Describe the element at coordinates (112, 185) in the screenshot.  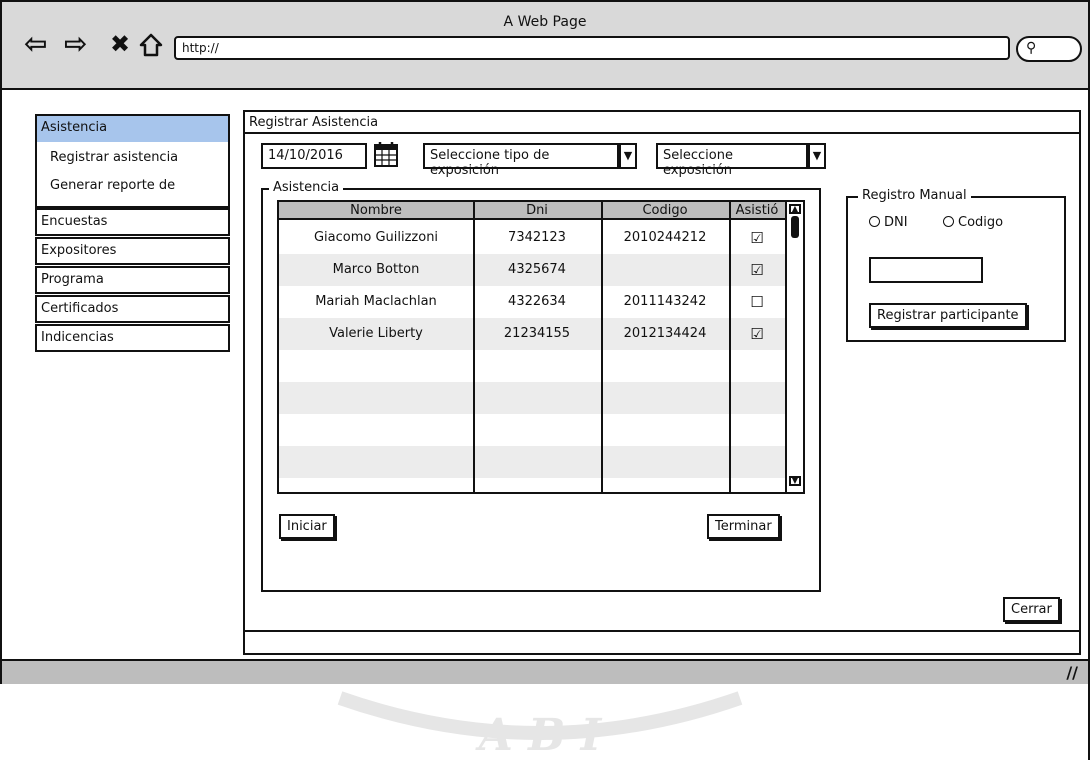
I see `sidebar-subitem-generar-reporte: Generar reporte de` at that location.